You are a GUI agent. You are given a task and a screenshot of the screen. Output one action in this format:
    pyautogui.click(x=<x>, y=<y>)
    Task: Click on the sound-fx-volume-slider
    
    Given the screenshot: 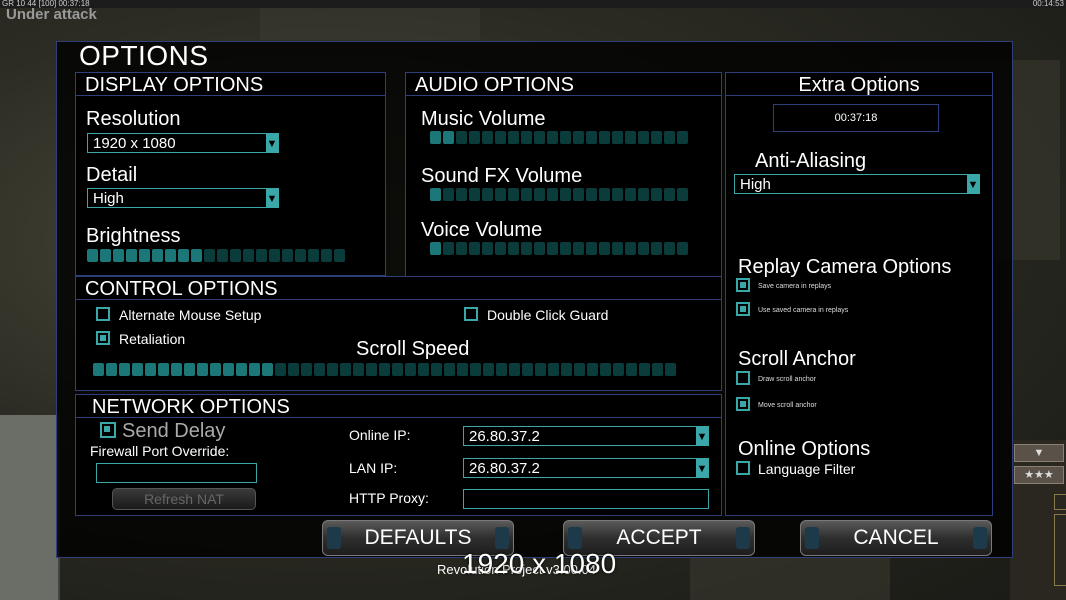 What is the action you would take?
    pyautogui.click(x=559, y=194)
    